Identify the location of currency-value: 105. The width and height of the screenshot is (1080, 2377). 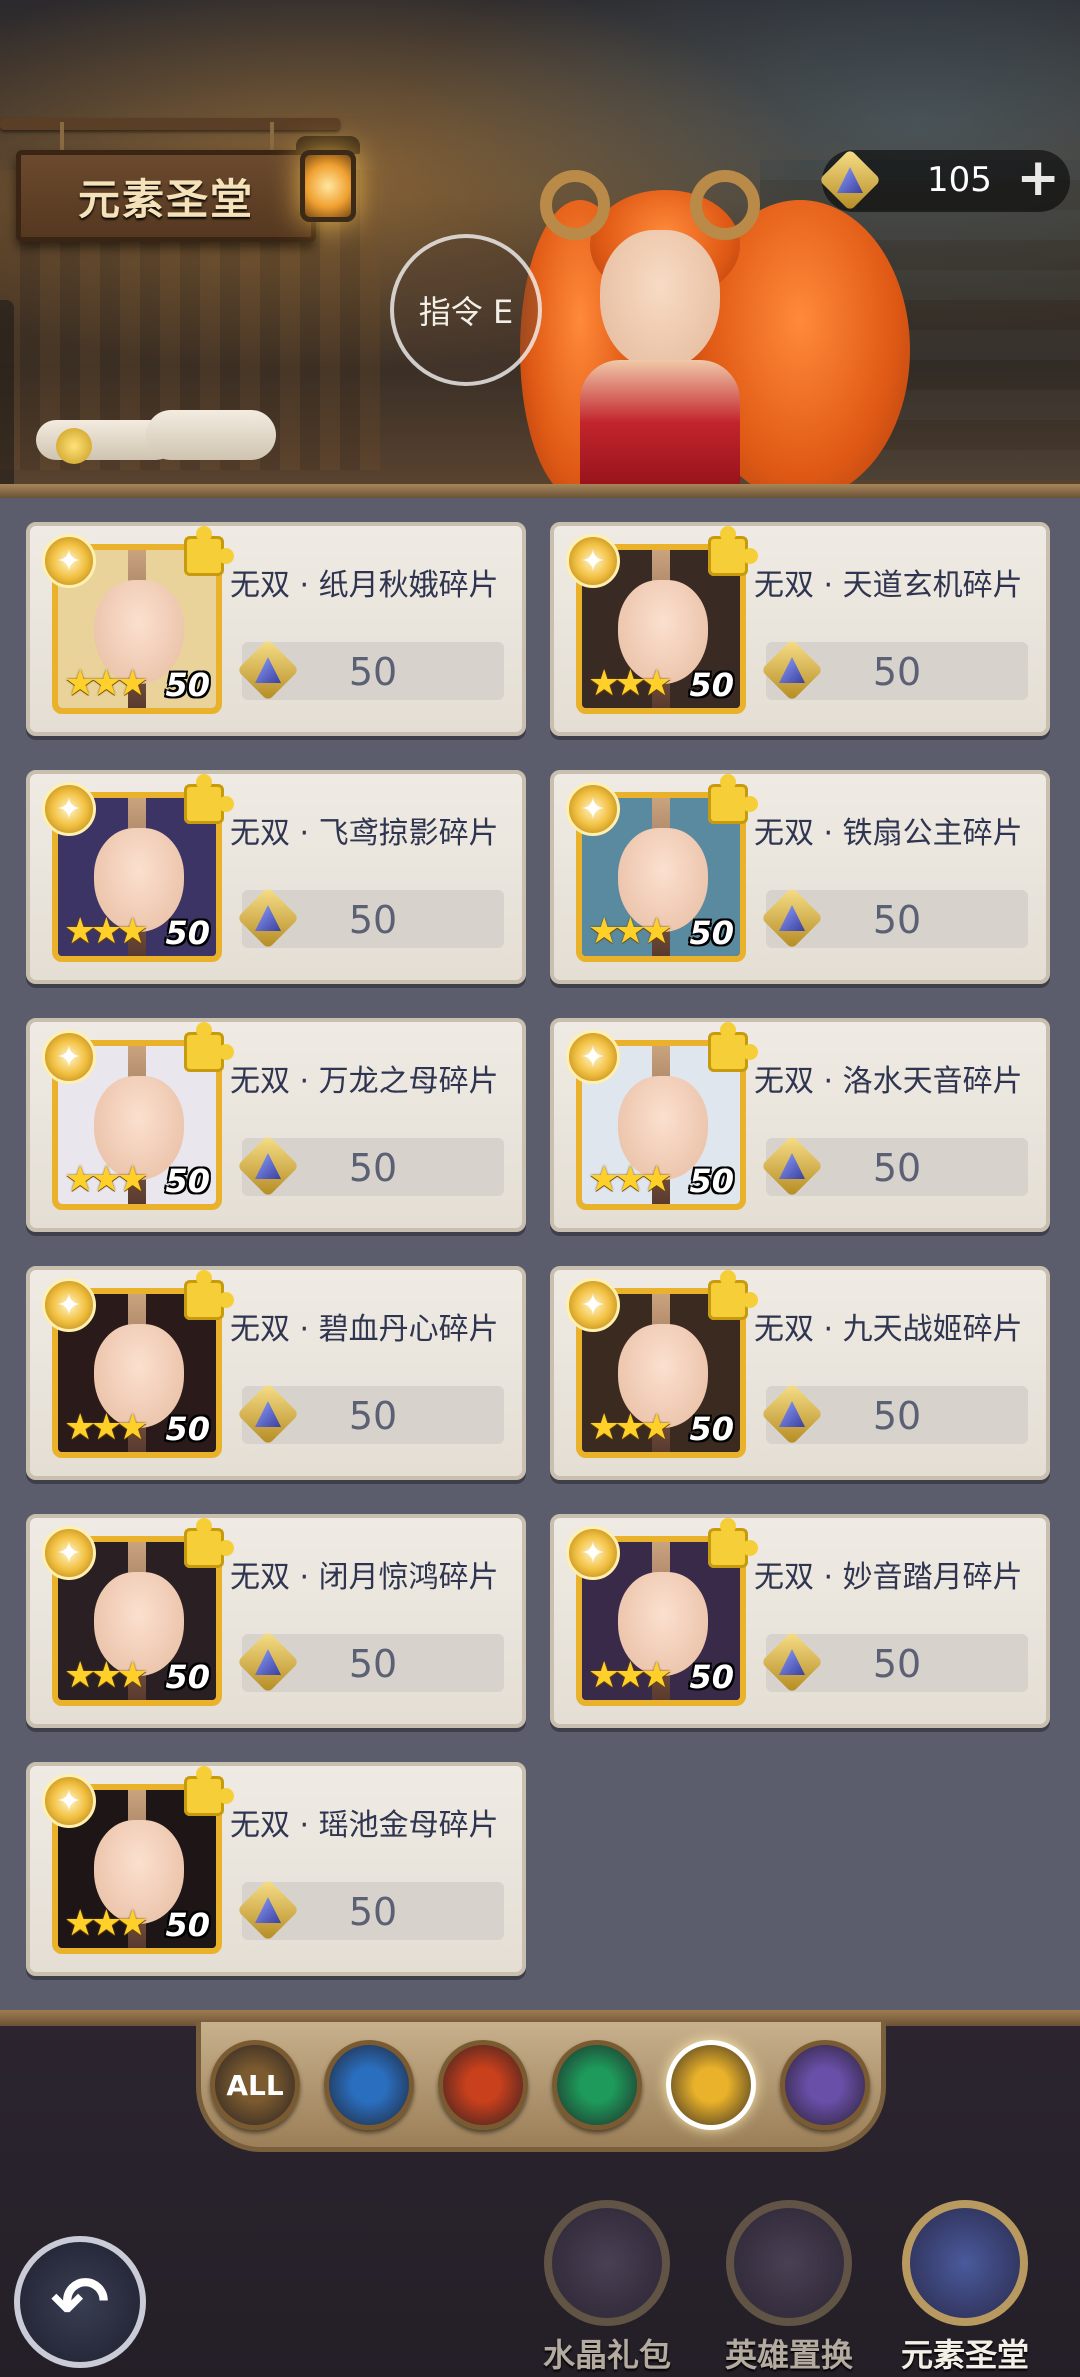
(959, 180).